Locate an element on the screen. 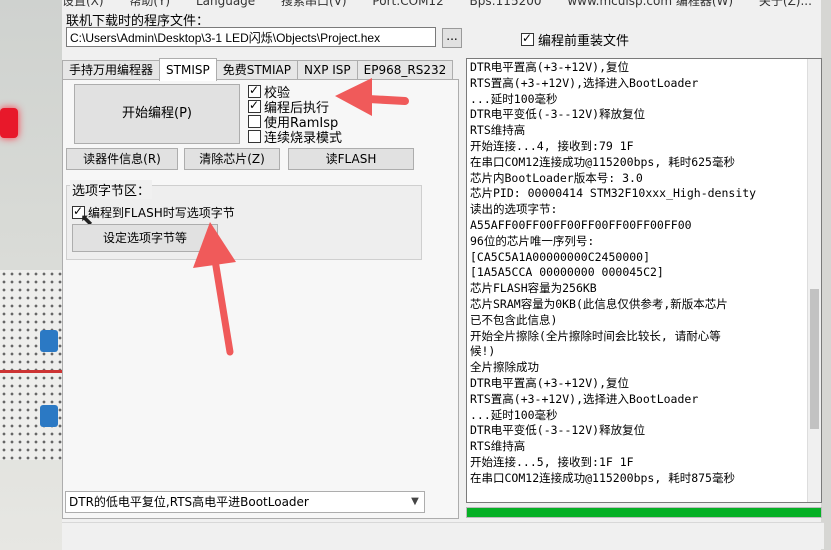  log-line: 候!) is located at coordinates (483, 351).